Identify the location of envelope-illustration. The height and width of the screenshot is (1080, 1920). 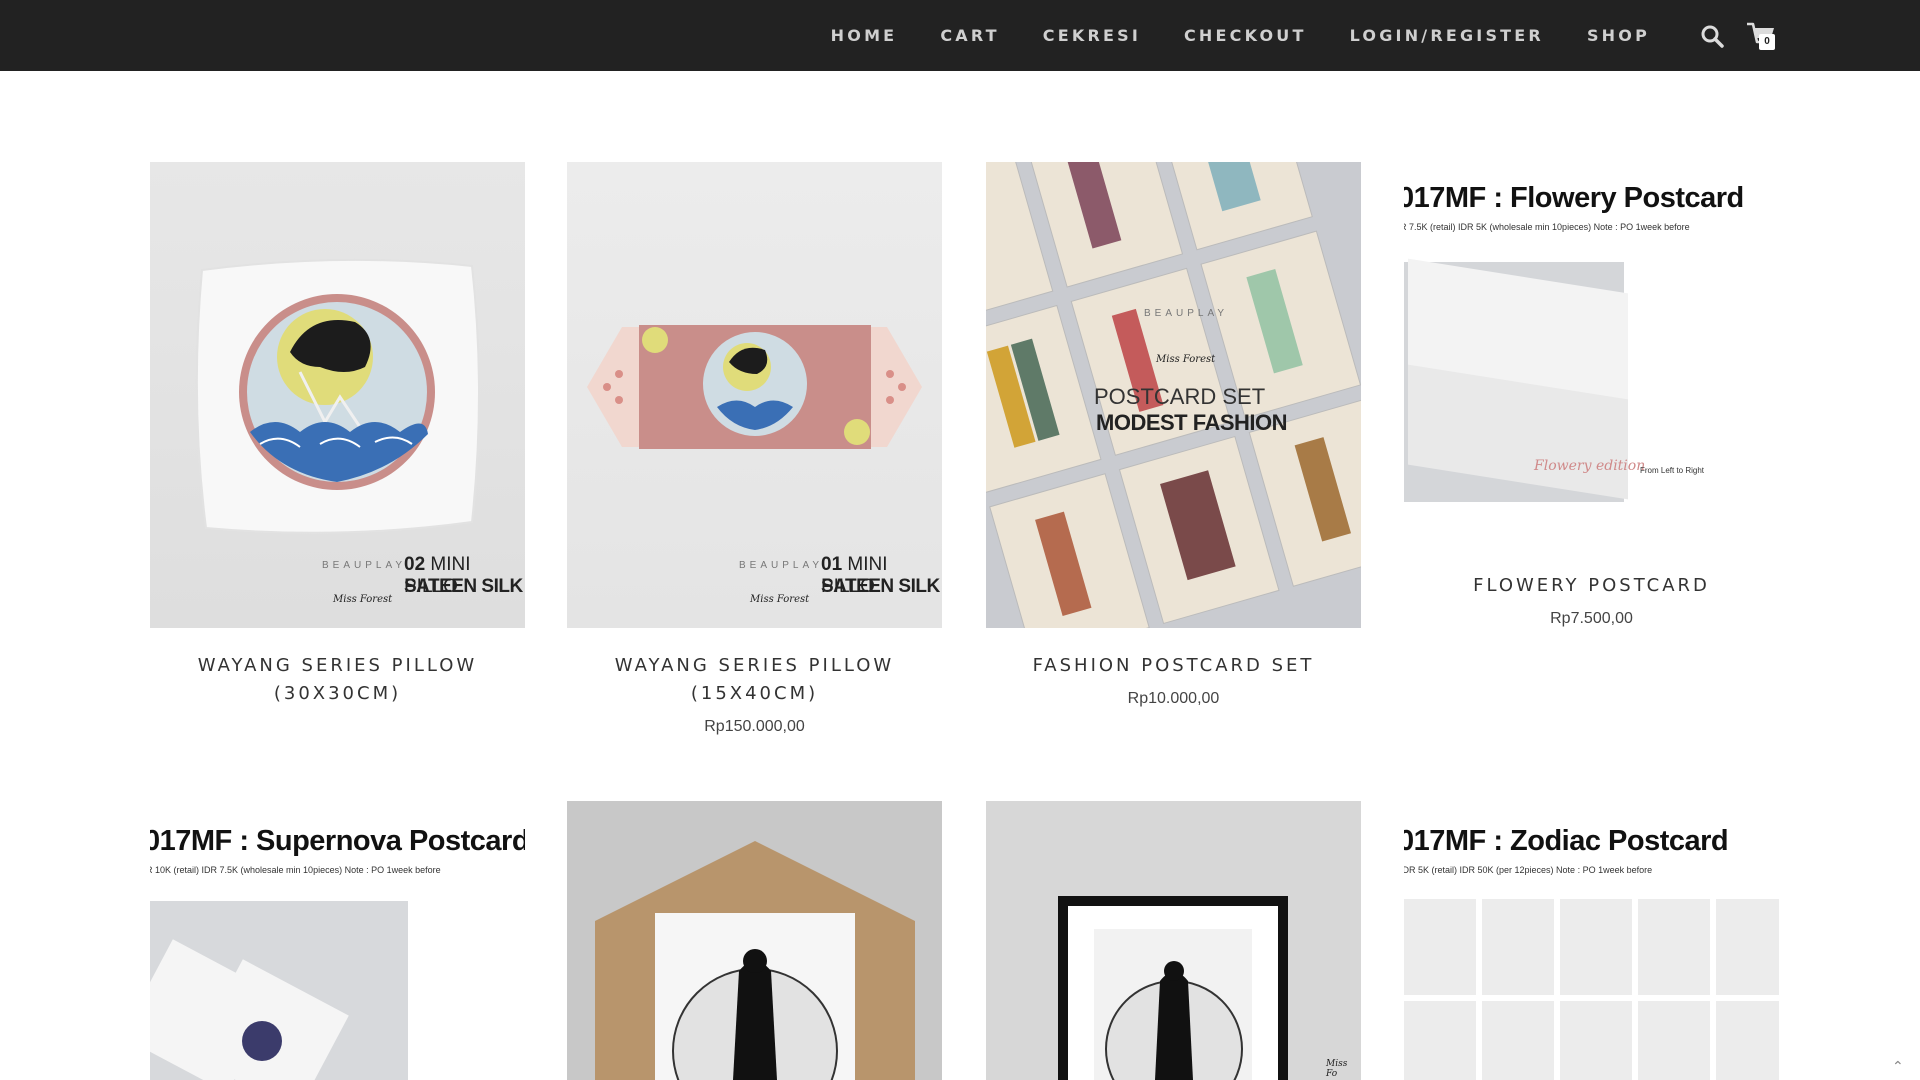
(755, 960).